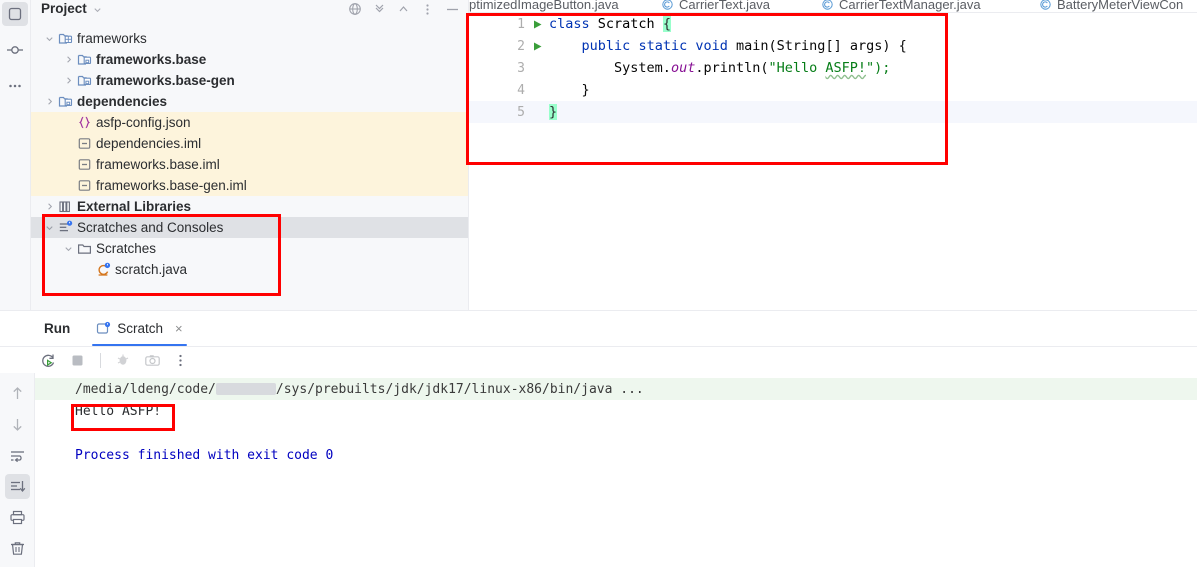 The image size is (1197, 567). I want to click on tree-row: asfp-config.json, so click(249, 122).